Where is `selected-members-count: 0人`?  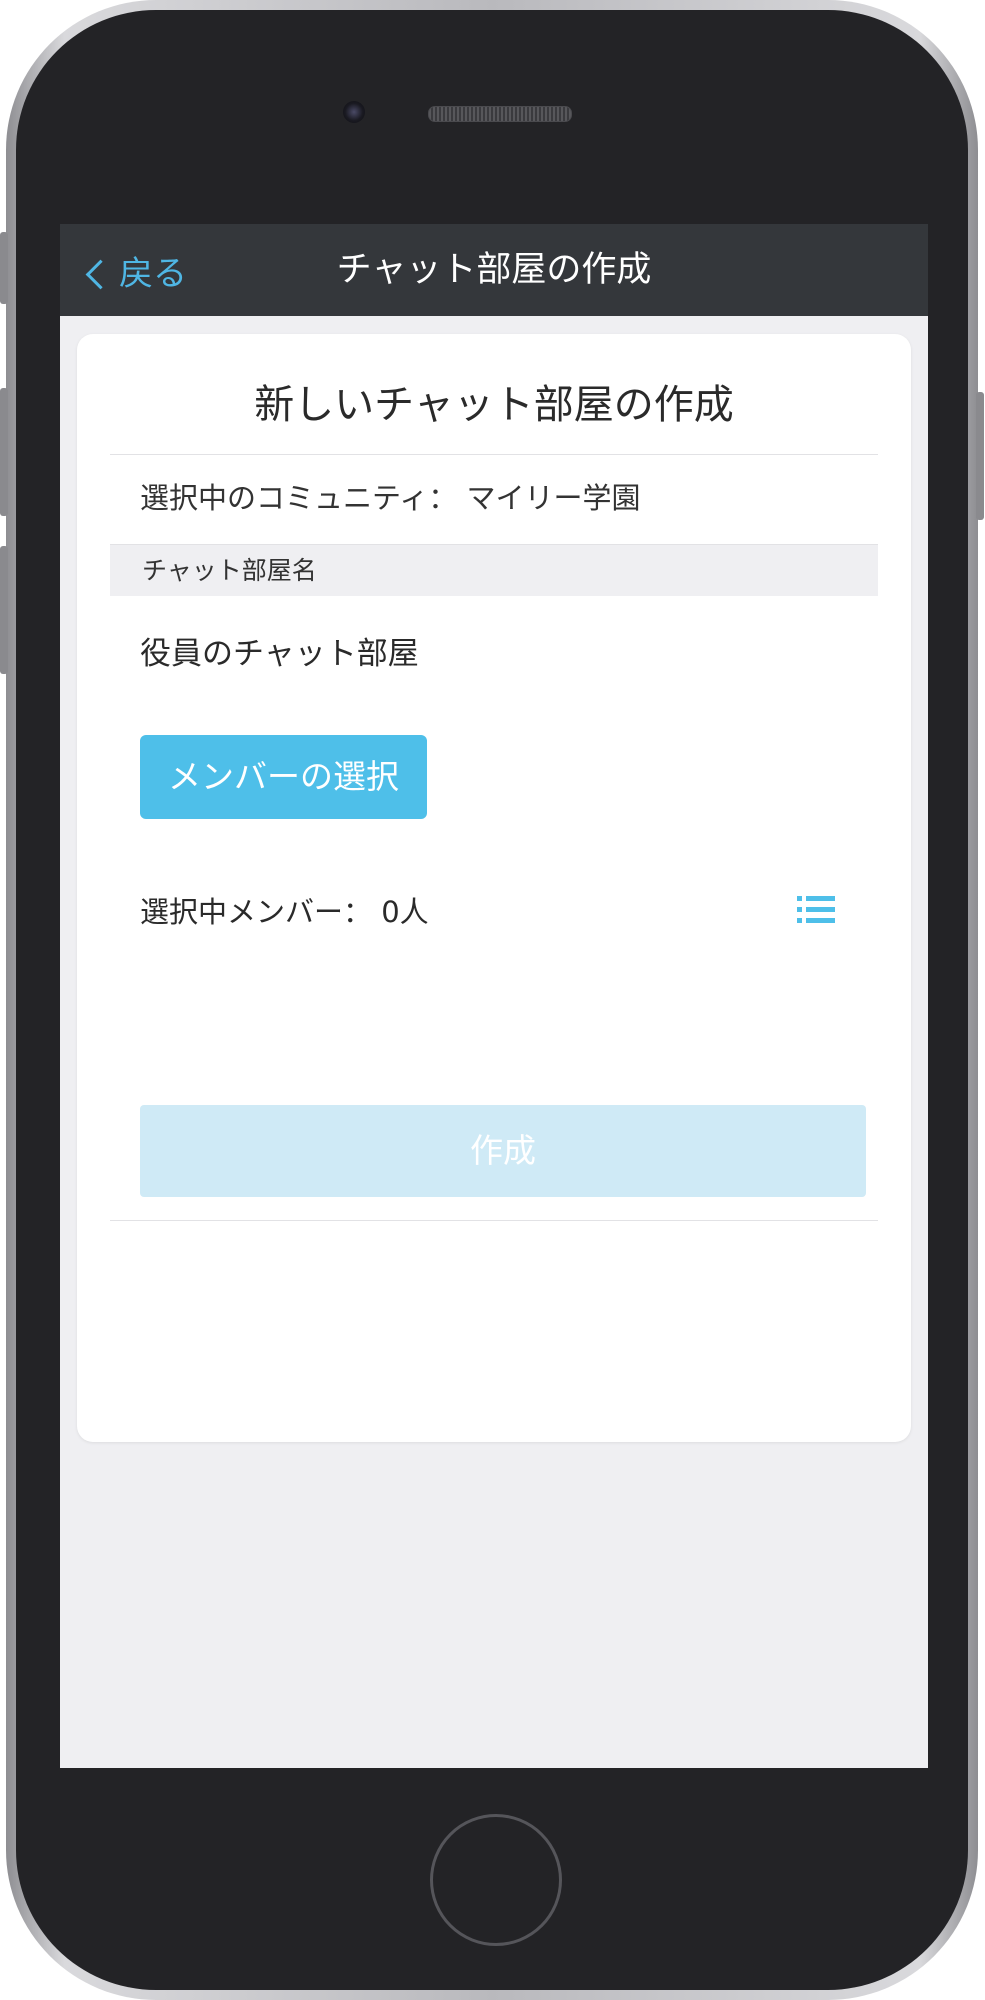 selected-members-count: 0人 is located at coordinates (405, 912).